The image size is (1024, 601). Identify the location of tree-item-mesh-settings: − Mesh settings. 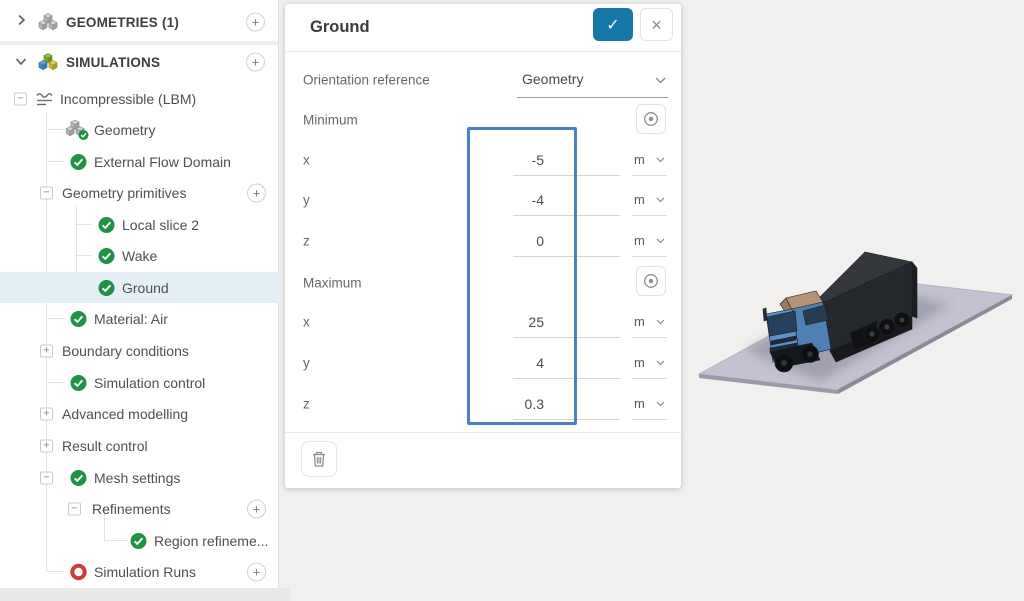
(139, 477).